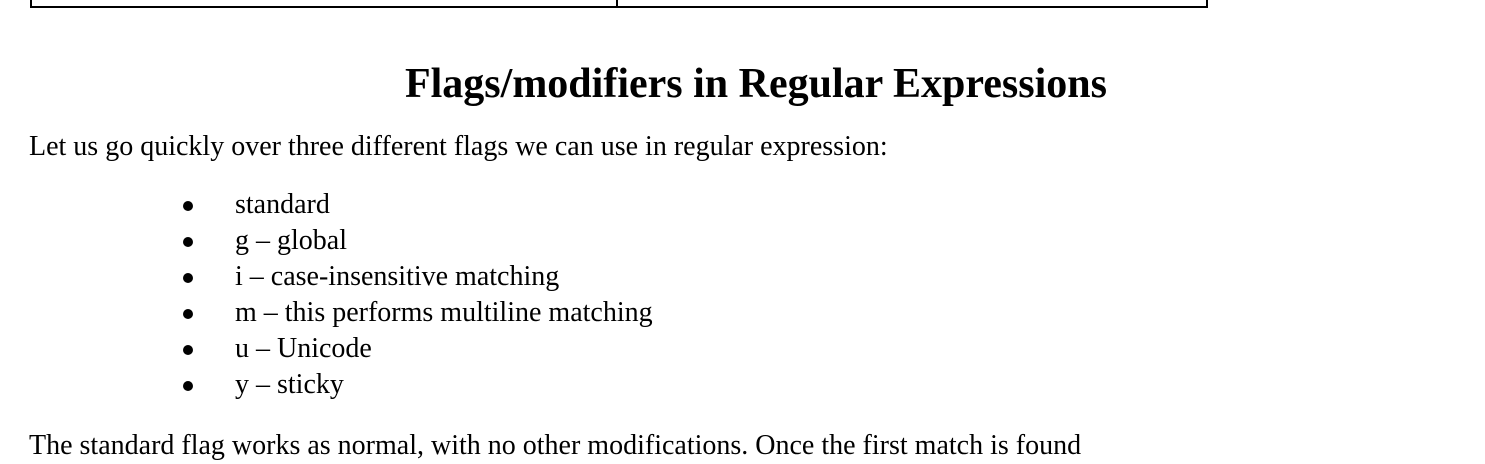 The height and width of the screenshot is (464, 1485). What do you see at coordinates (291, 240) in the screenshot?
I see `flag-label: g – global` at bounding box center [291, 240].